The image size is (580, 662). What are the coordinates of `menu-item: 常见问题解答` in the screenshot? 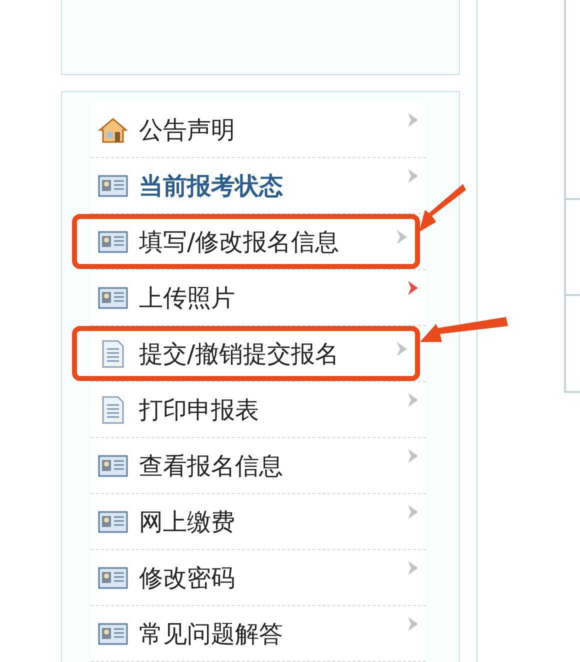 It's located at (258, 633).